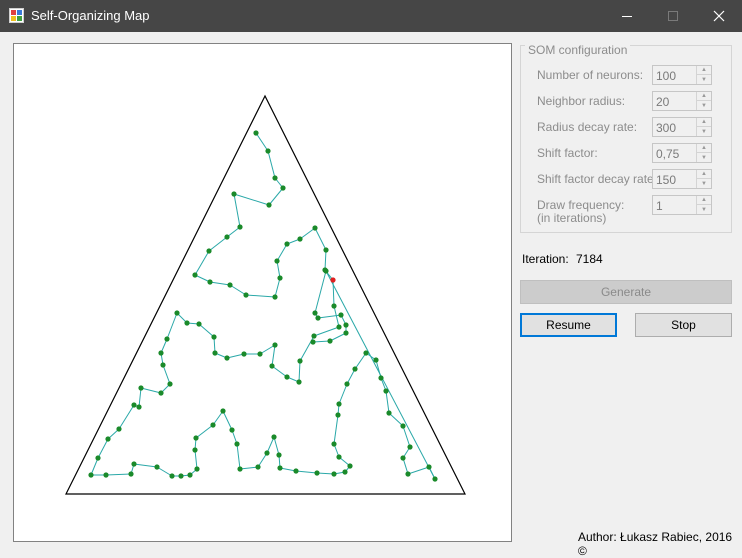  I want to click on iteration-label: Iteration:, so click(545, 259).